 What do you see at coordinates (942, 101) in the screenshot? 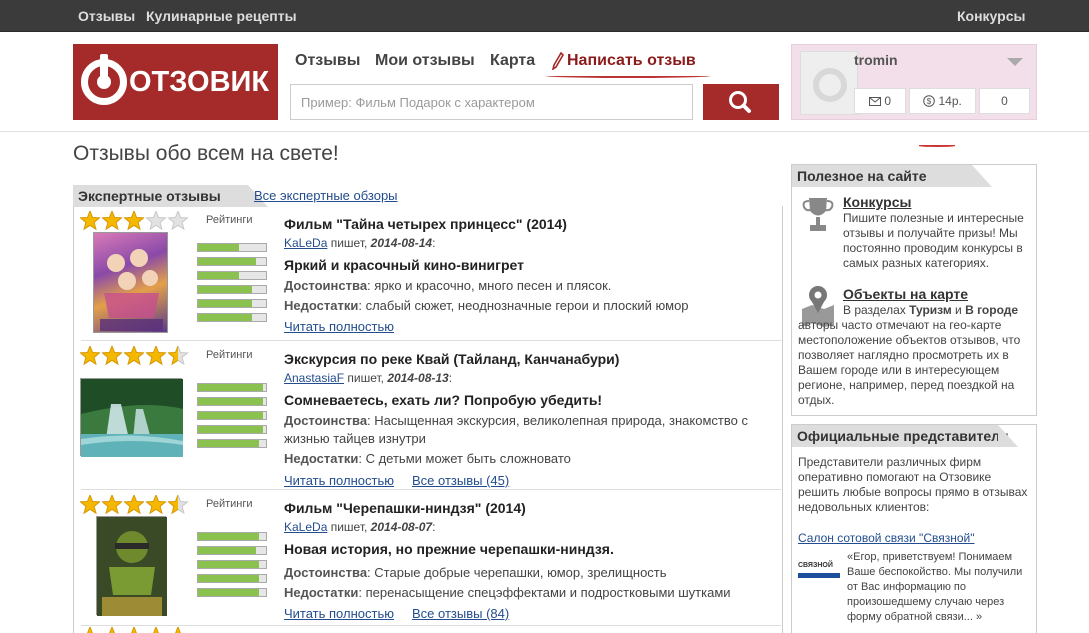
I see `balance-button: $ 14р.` at bounding box center [942, 101].